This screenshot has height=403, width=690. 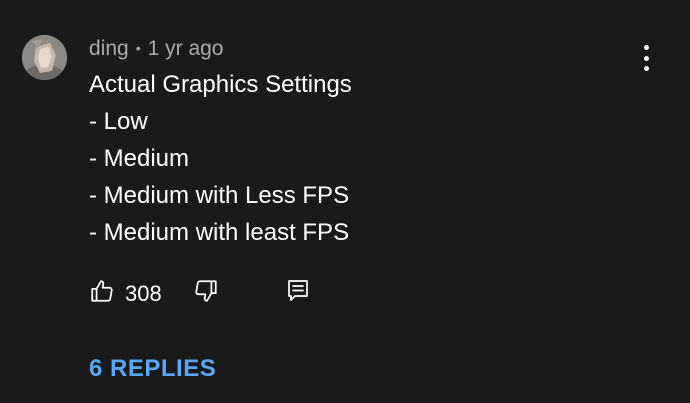 I want to click on comment-line: - Medium, so click(x=139, y=158).